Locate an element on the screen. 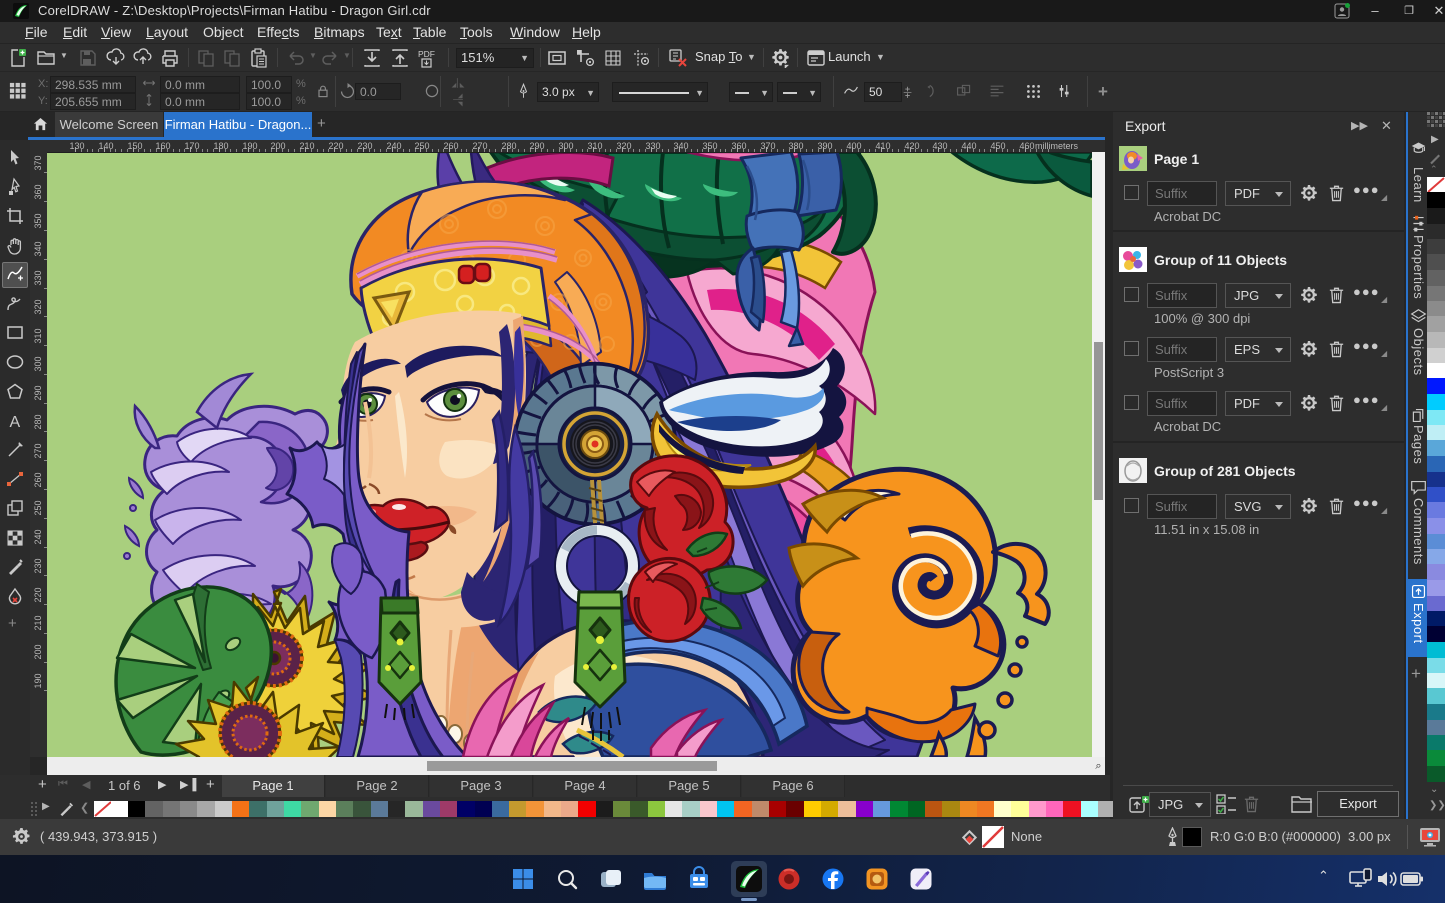  svg-text: PDF is located at coordinates (426, 54).